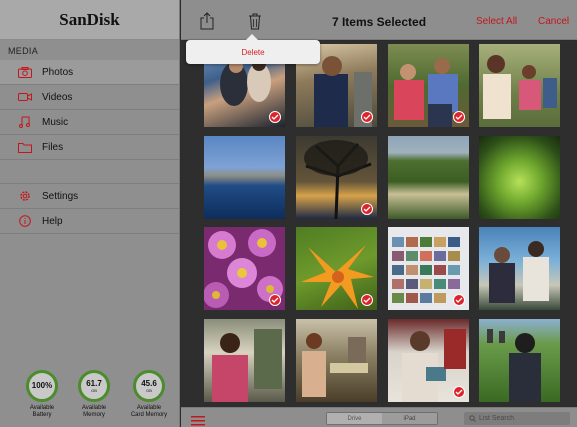 This screenshot has width=577, height=427. What do you see at coordinates (25, 147) in the screenshot?
I see `folder-icon` at bounding box center [25, 147].